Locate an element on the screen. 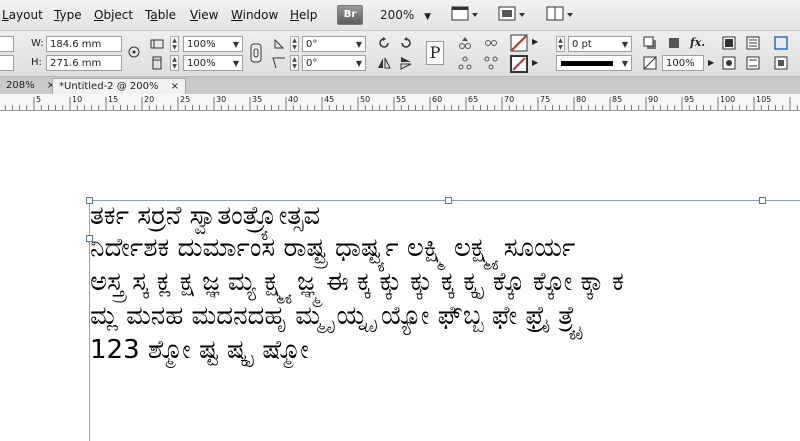  menu-help: Help is located at coordinates (303, 15).